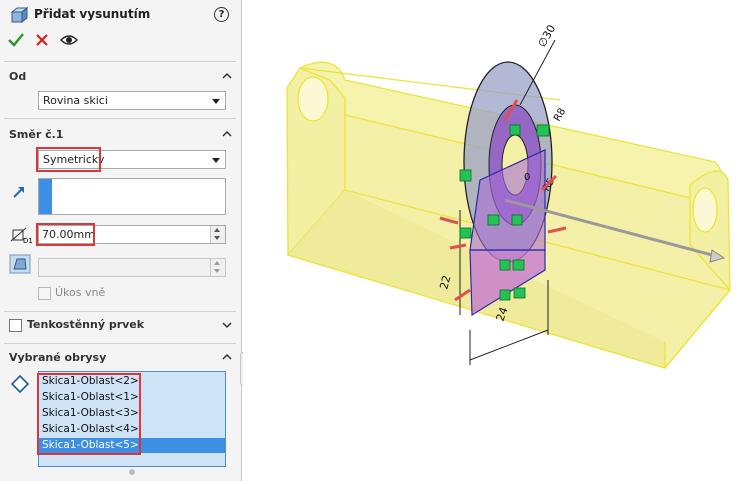 The width and height of the screenshot is (750, 484). I want to click on thin-feature-checkbox, so click(15, 325).